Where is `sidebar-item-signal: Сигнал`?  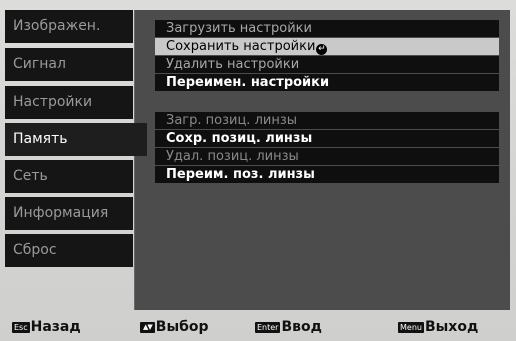
sidebar-item-signal: Сигнал is located at coordinates (69, 64).